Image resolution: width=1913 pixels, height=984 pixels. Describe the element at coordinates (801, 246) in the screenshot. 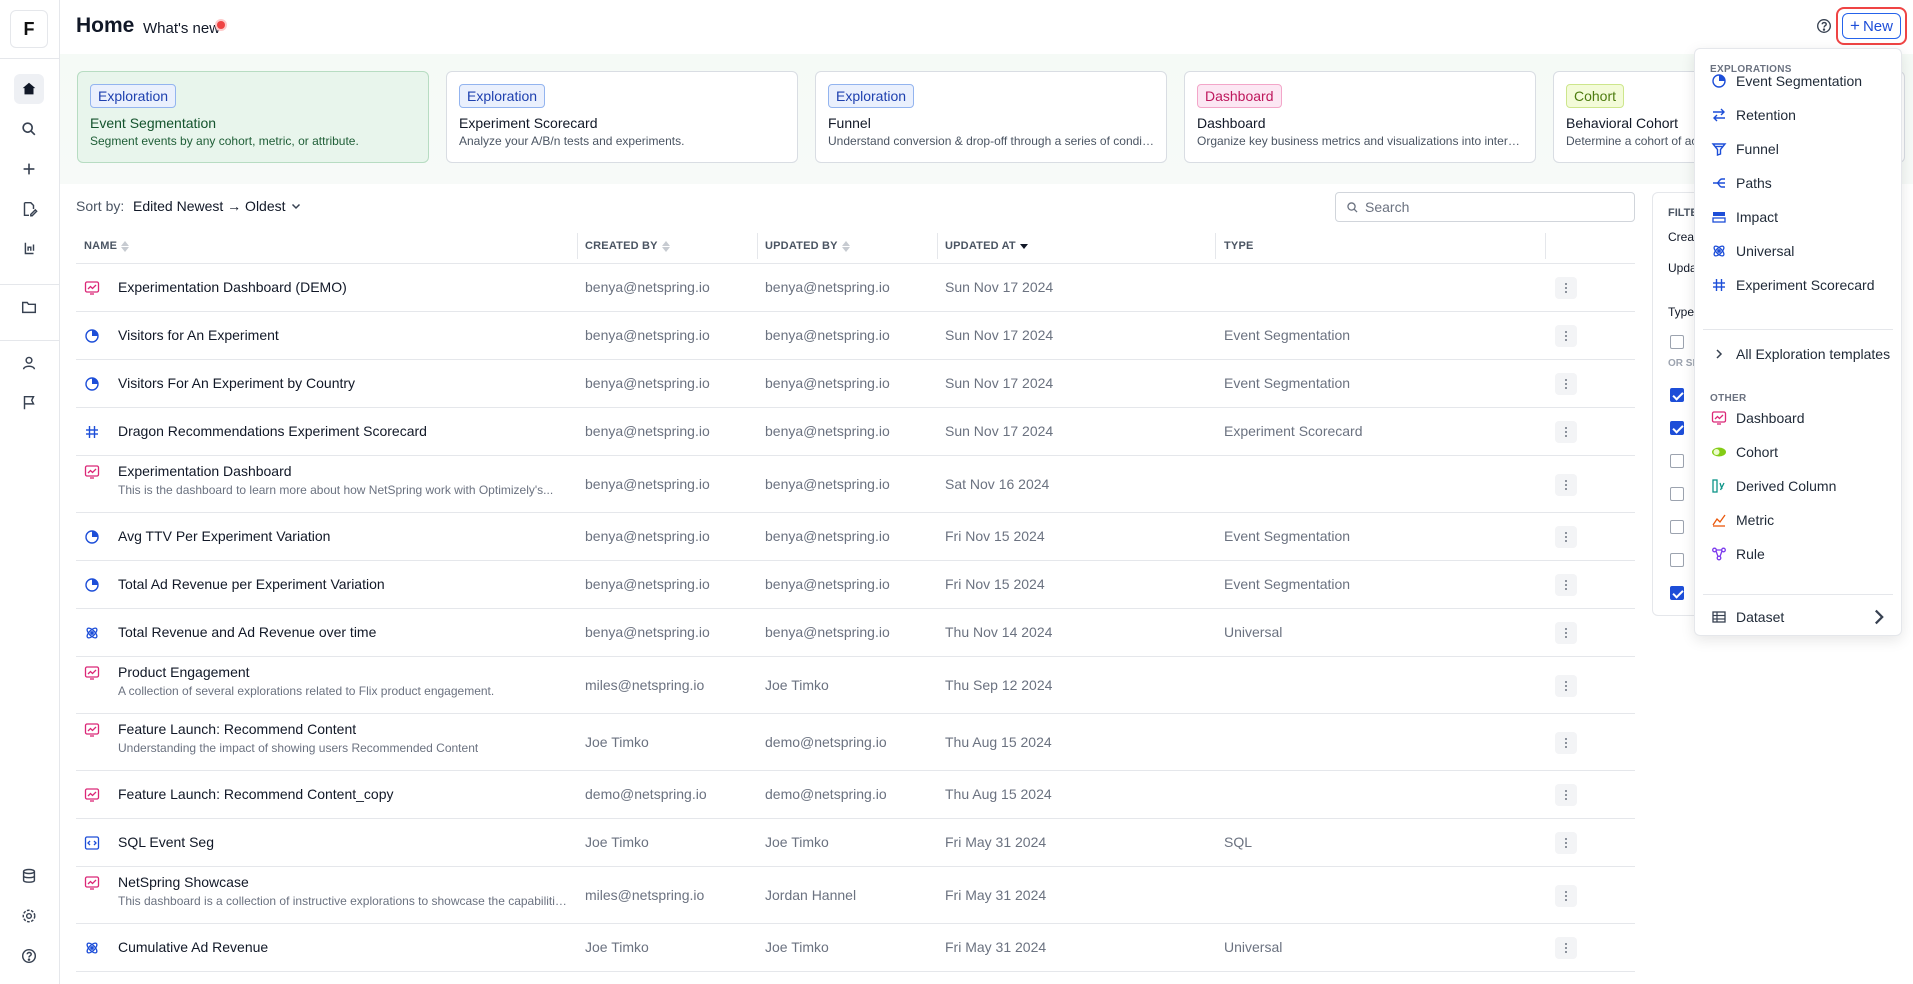

I see `column-header-updated-by-label: UPDATED BY` at that location.